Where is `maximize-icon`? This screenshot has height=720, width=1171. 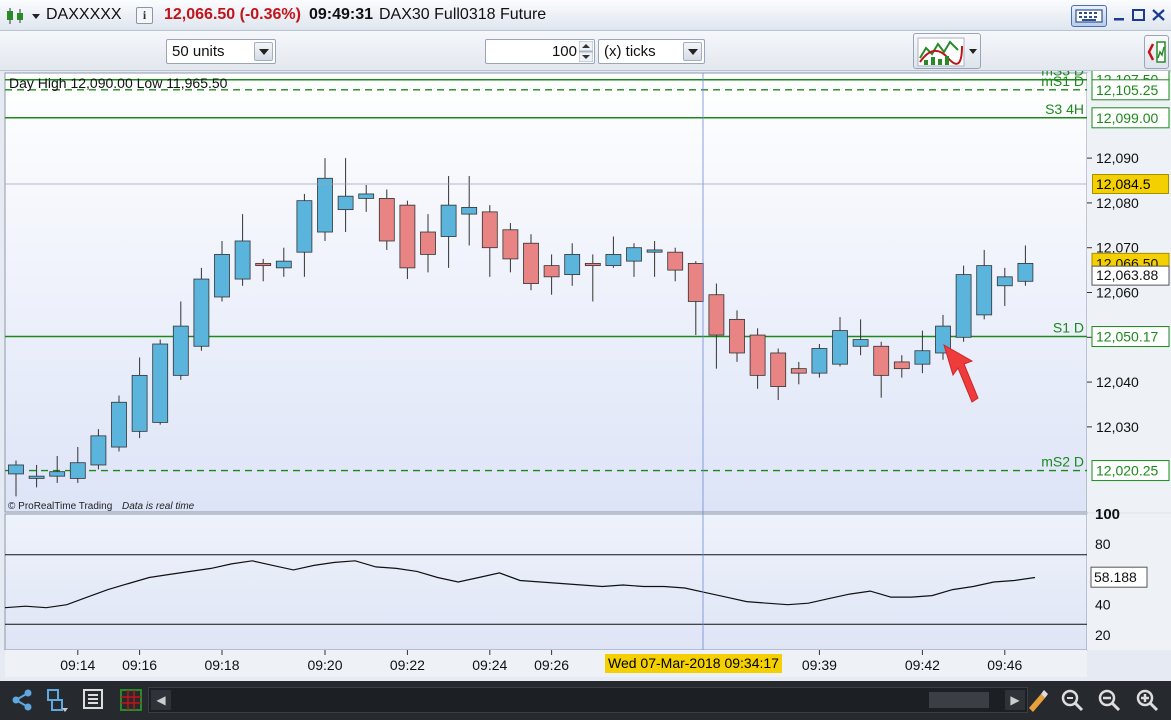
maximize-icon is located at coordinates (1138, 15).